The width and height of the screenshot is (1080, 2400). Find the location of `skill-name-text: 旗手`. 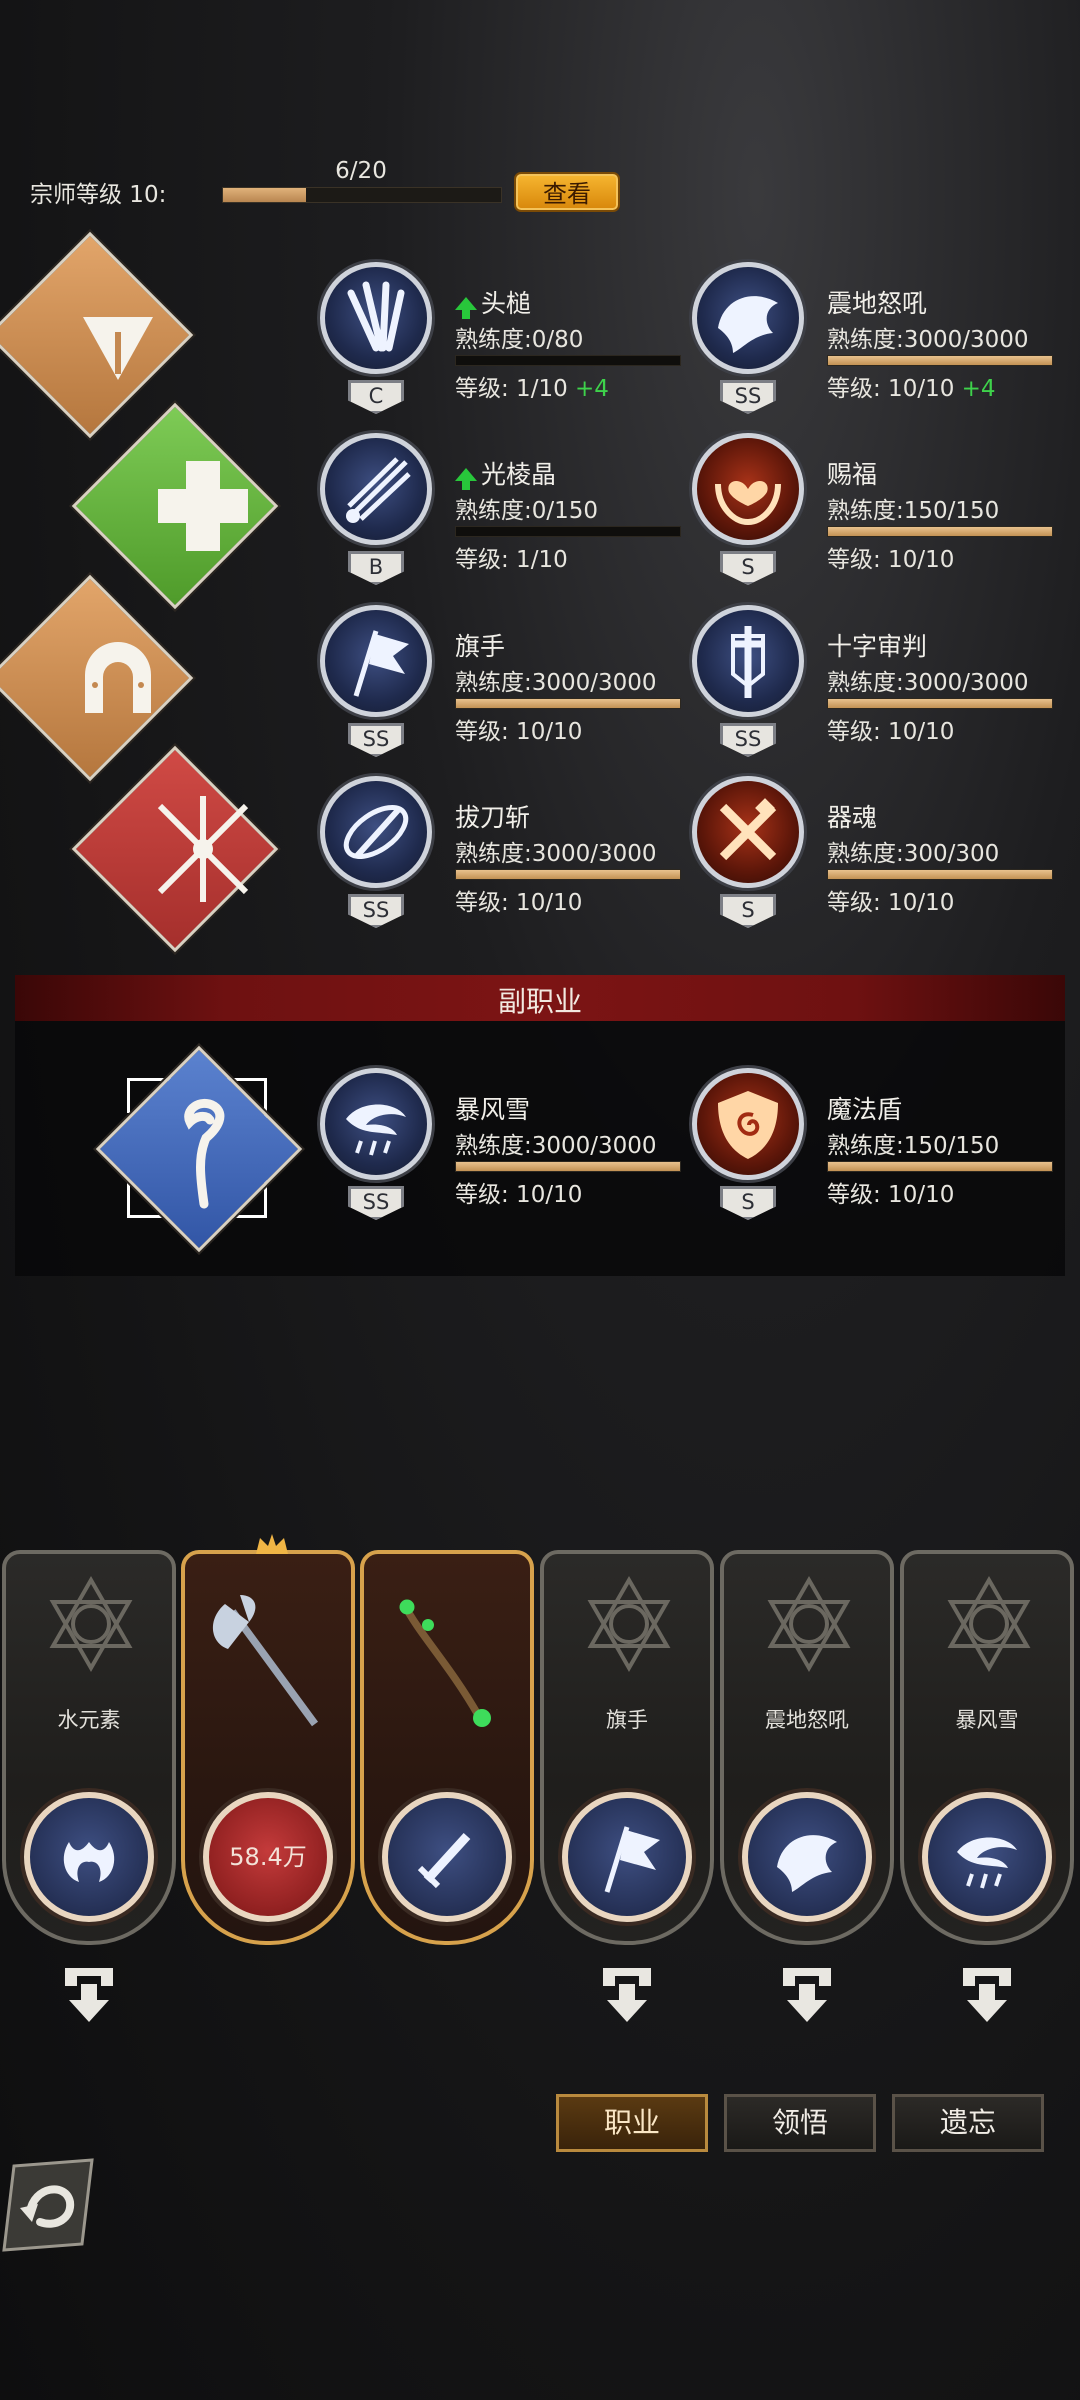

skill-name-text: 旗手 is located at coordinates (480, 646).